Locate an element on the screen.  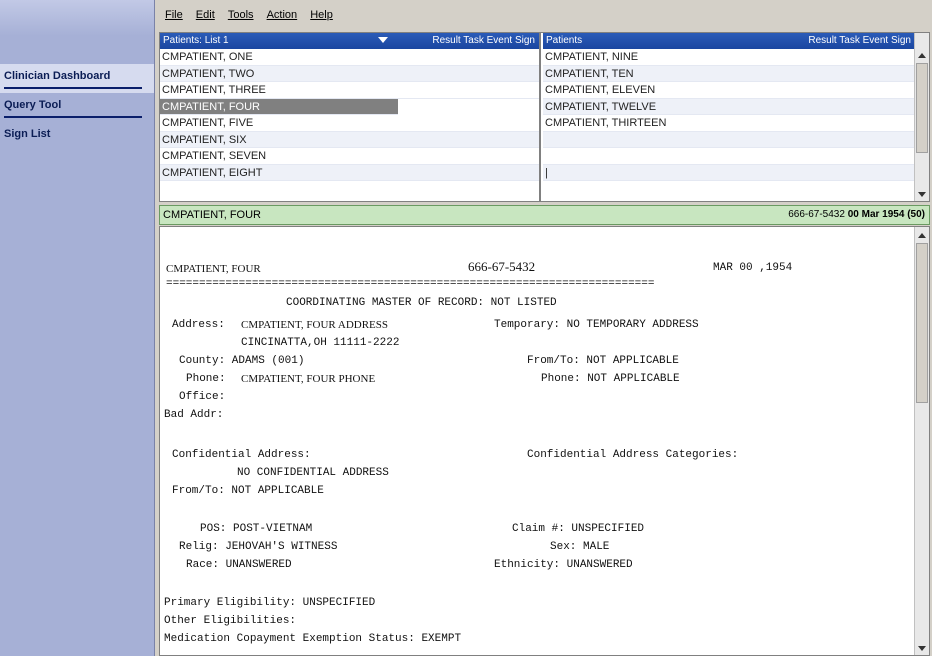
report-race: Race: UNANSWERED is located at coordinates (239, 565).